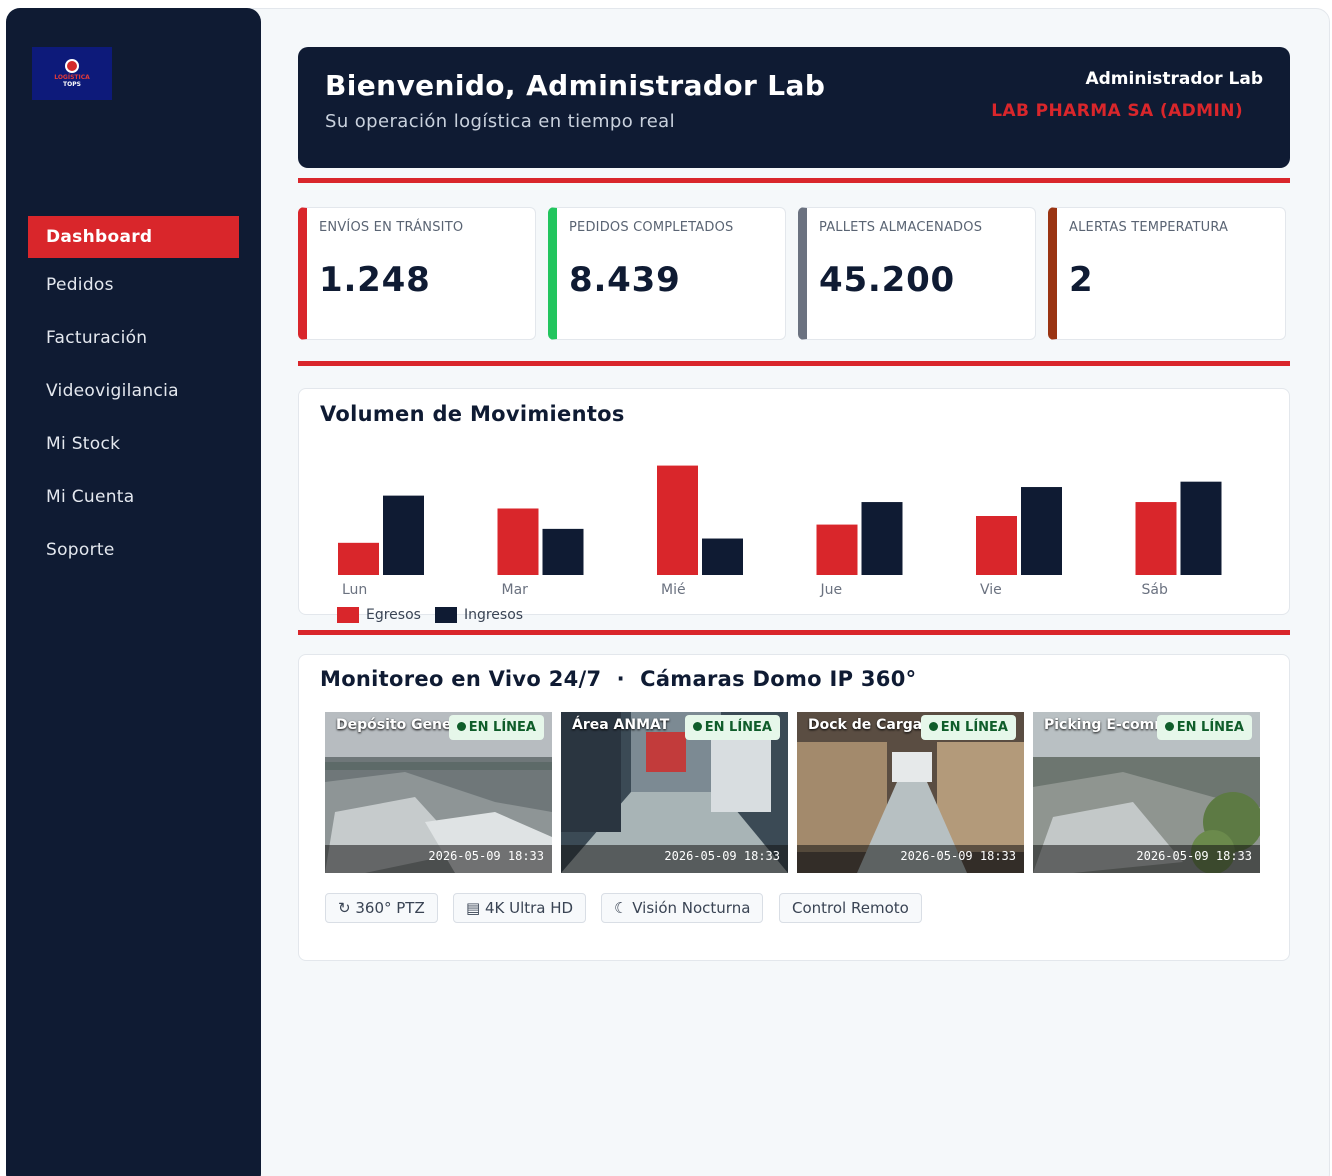 The image size is (1332, 1176). Describe the element at coordinates (529, 908) in the screenshot. I see `feature-label: 4K Ultra HD` at that location.